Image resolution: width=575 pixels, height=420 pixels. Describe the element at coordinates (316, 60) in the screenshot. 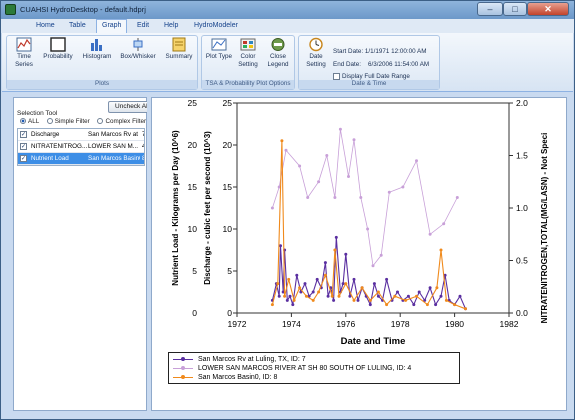

I see `date-setting-label: Date Setting` at that location.